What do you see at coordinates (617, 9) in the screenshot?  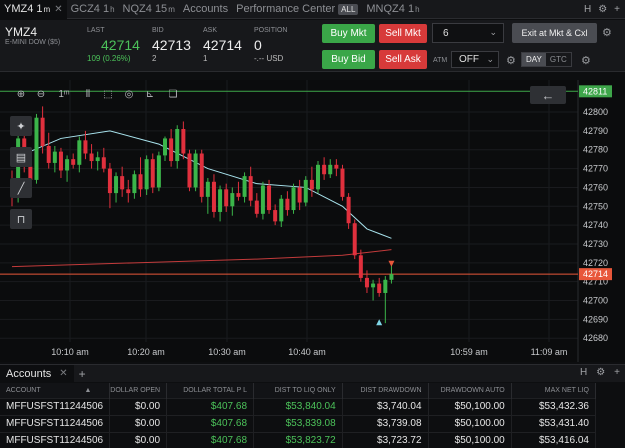 I see `add-tab-icon: +` at bounding box center [617, 9].